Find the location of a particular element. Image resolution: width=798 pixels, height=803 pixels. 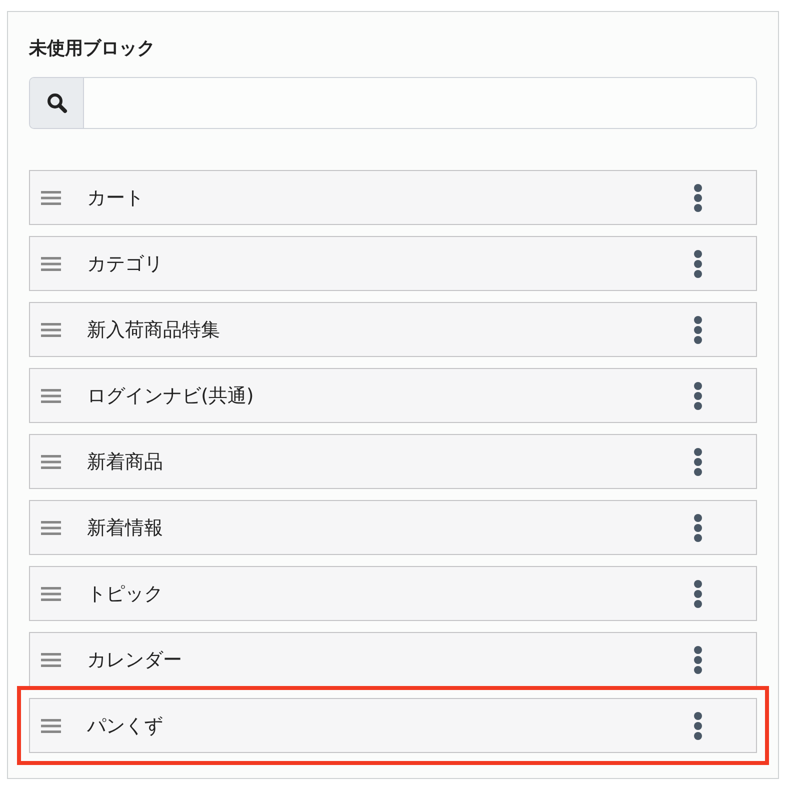

block-item: パンくず is located at coordinates (393, 725).